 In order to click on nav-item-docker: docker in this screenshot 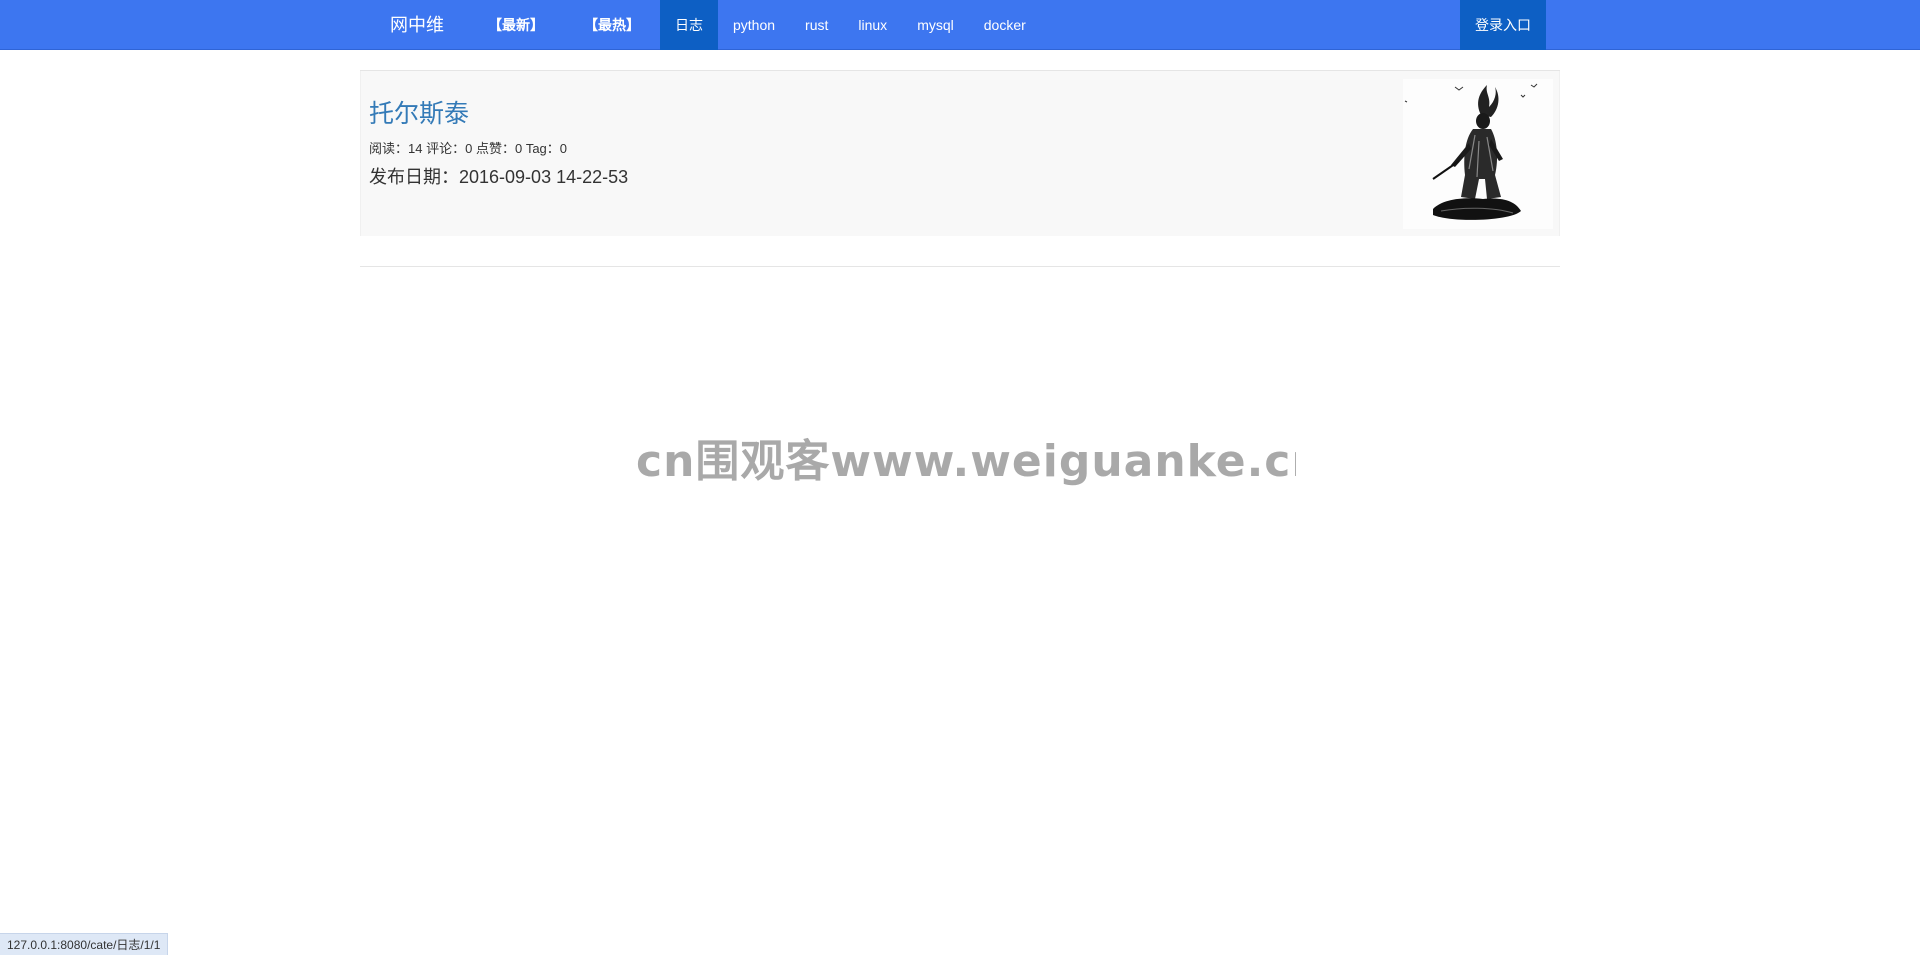, I will do `click(1005, 25)`.